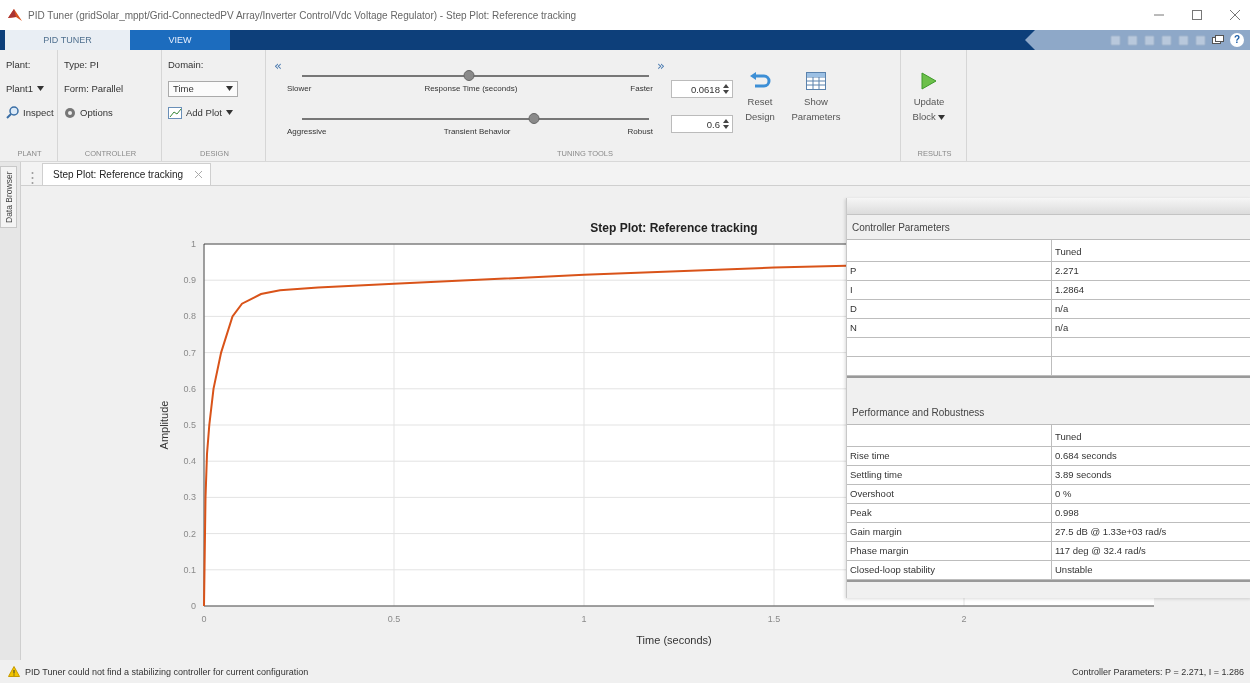  Describe the element at coordinates (660, 65) in the screenshot. I see `expand-button: »` at that location.